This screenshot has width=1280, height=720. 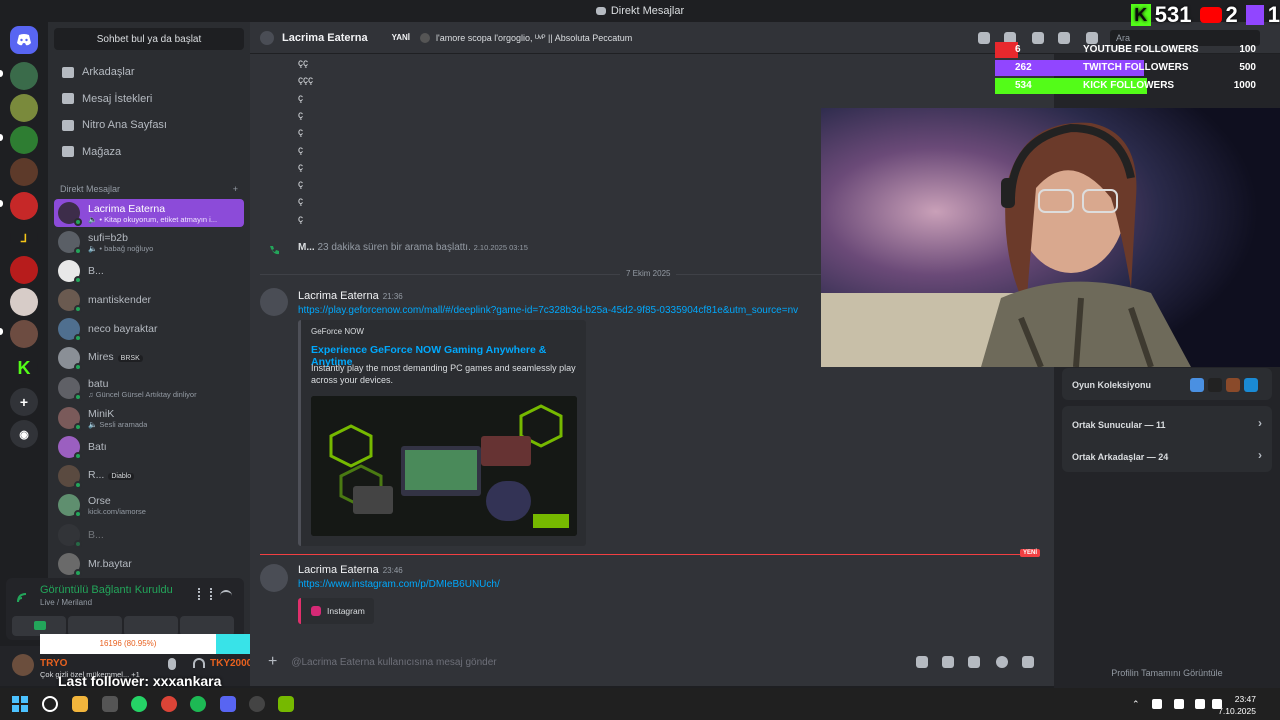 I want to click on voice-channel: Live / Meriland, so click(x=66, y=602).